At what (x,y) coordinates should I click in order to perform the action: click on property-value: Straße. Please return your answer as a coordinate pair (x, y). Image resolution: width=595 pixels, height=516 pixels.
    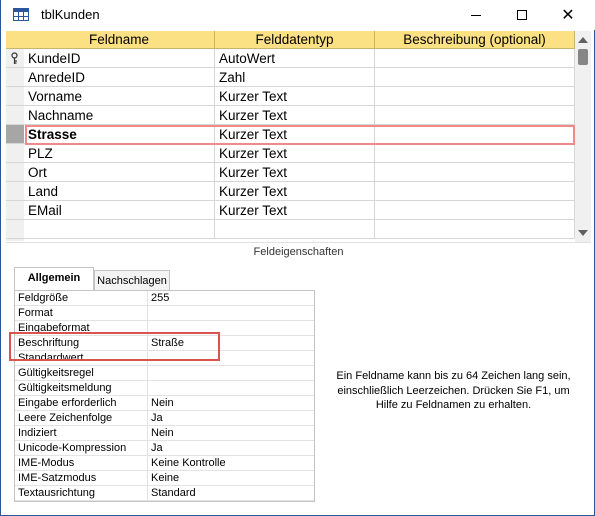
    Looking at the image, I should click on (231, 343).